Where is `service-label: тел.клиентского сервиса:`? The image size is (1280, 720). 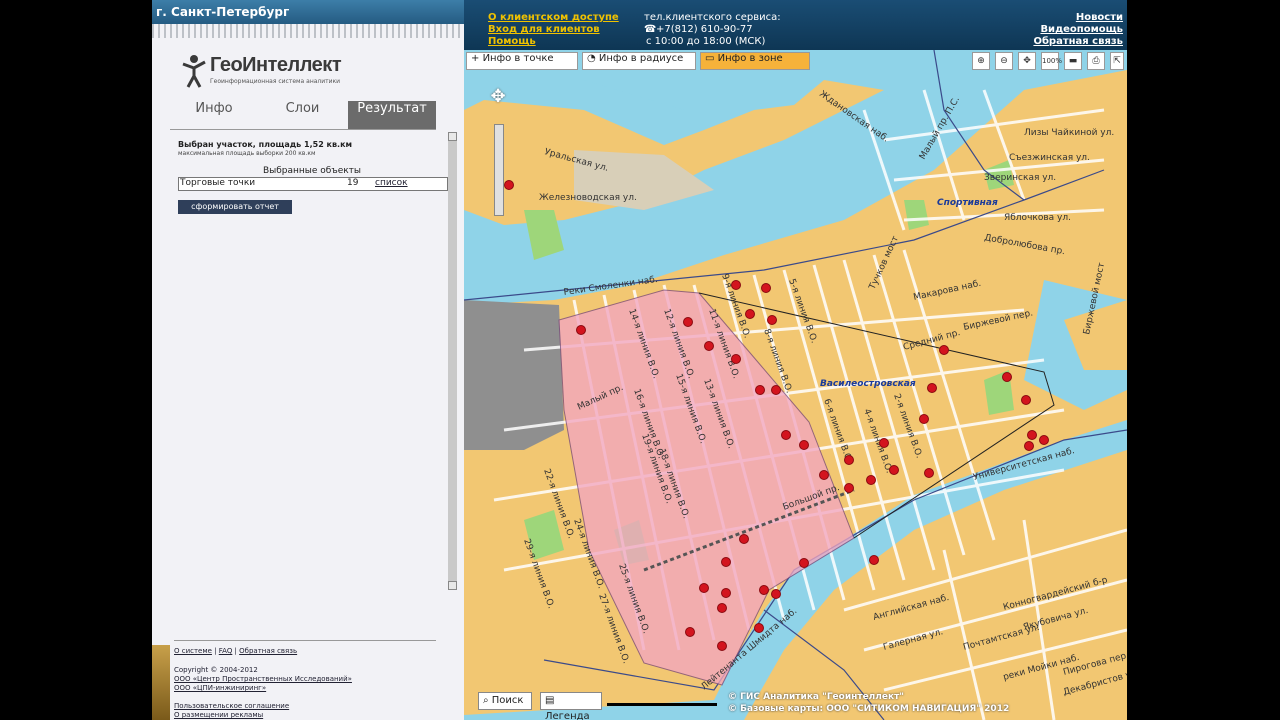 service-label: тел.клиентского сервиса: is located at coordinates (712, 17).